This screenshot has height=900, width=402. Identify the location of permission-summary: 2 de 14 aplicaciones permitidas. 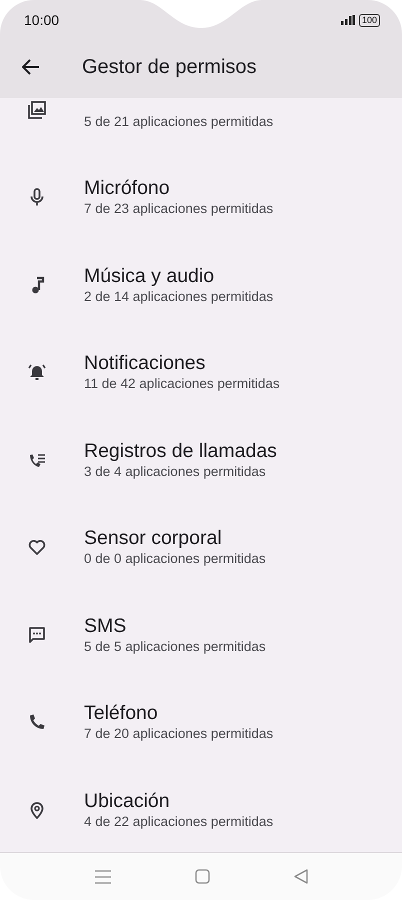
(179, 297).